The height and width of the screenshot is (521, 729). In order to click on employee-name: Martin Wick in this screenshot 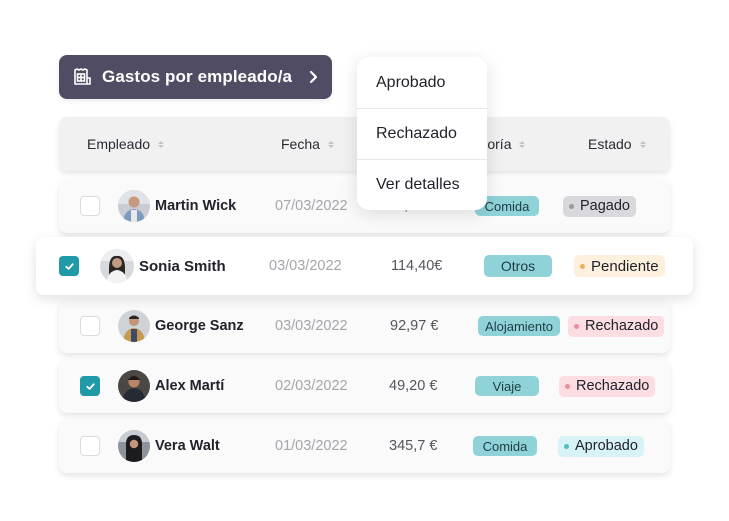, I will do `click(196, 206)`.